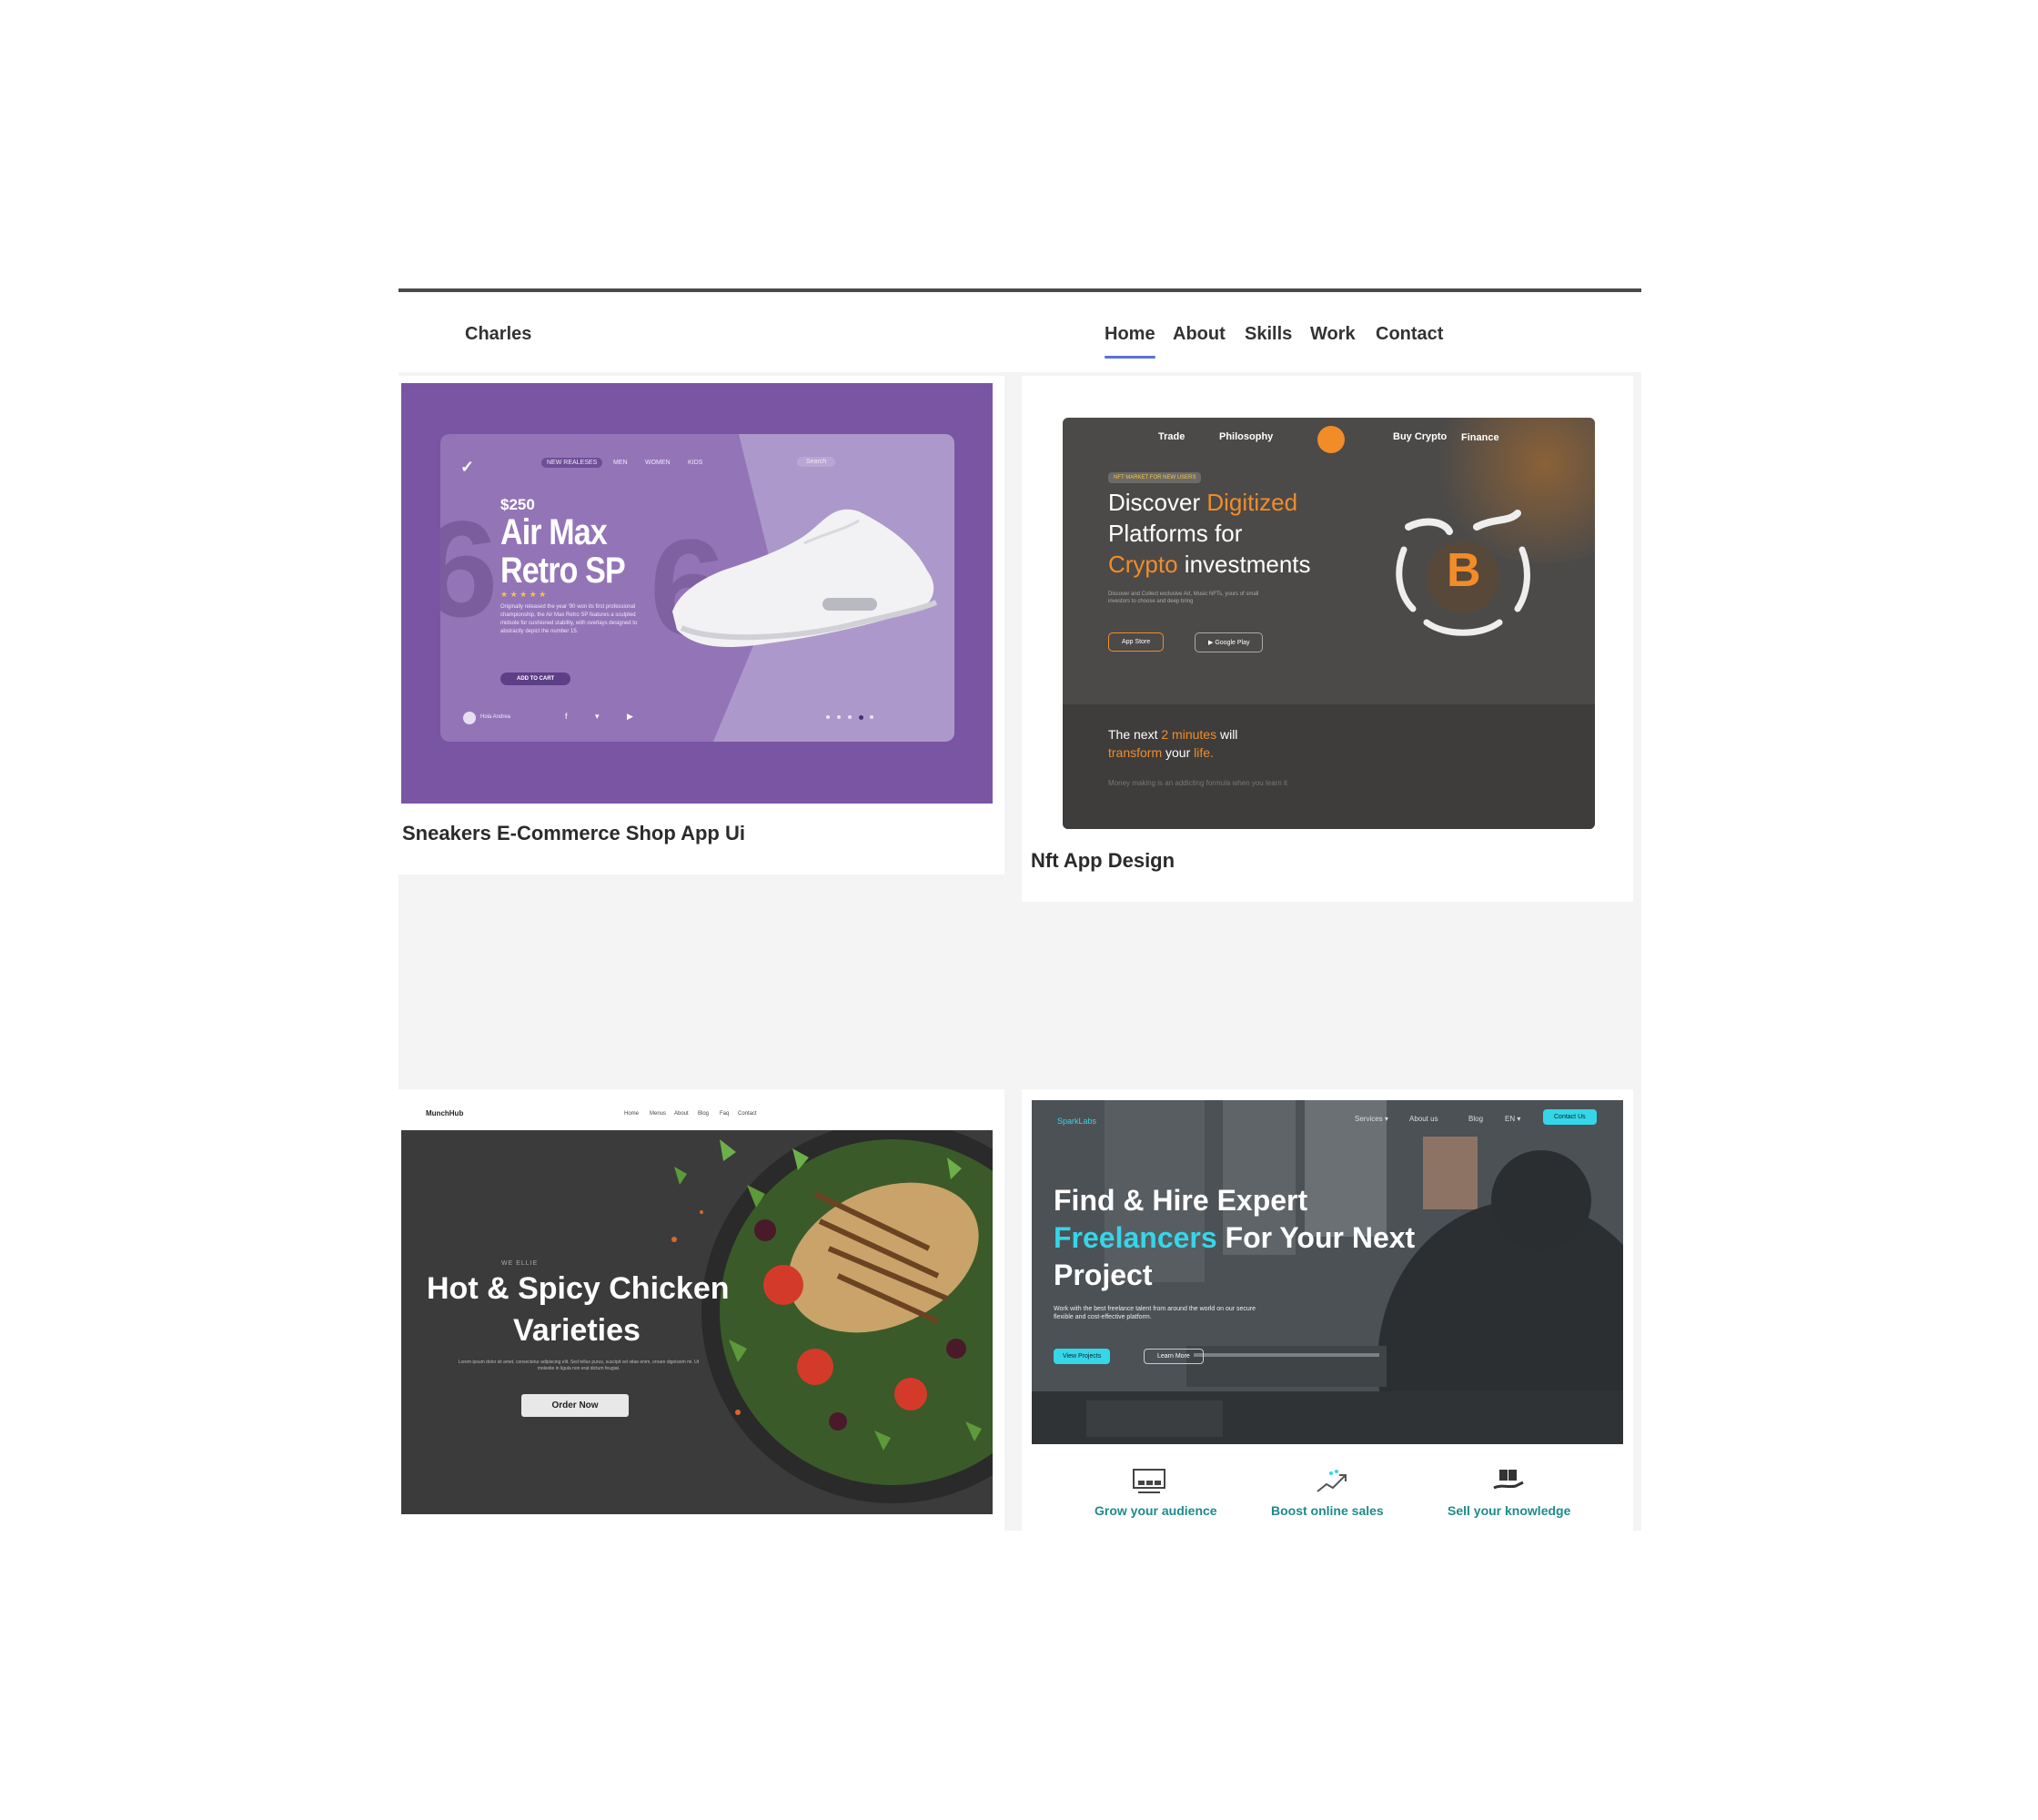  I want to click on preview-nav-item: Faq, so click(725, 1114).